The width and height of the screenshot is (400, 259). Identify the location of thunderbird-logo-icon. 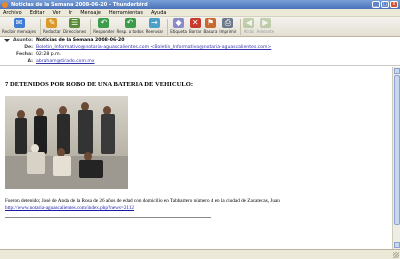
(5, 4).